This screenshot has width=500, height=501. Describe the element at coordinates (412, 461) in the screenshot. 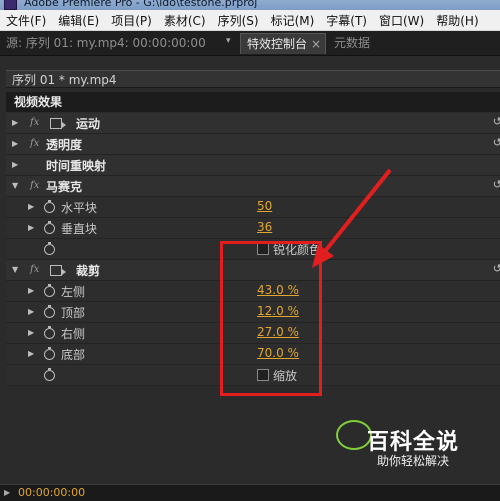

I see `watermark-subtitle: 助你轻松解决` at that location.